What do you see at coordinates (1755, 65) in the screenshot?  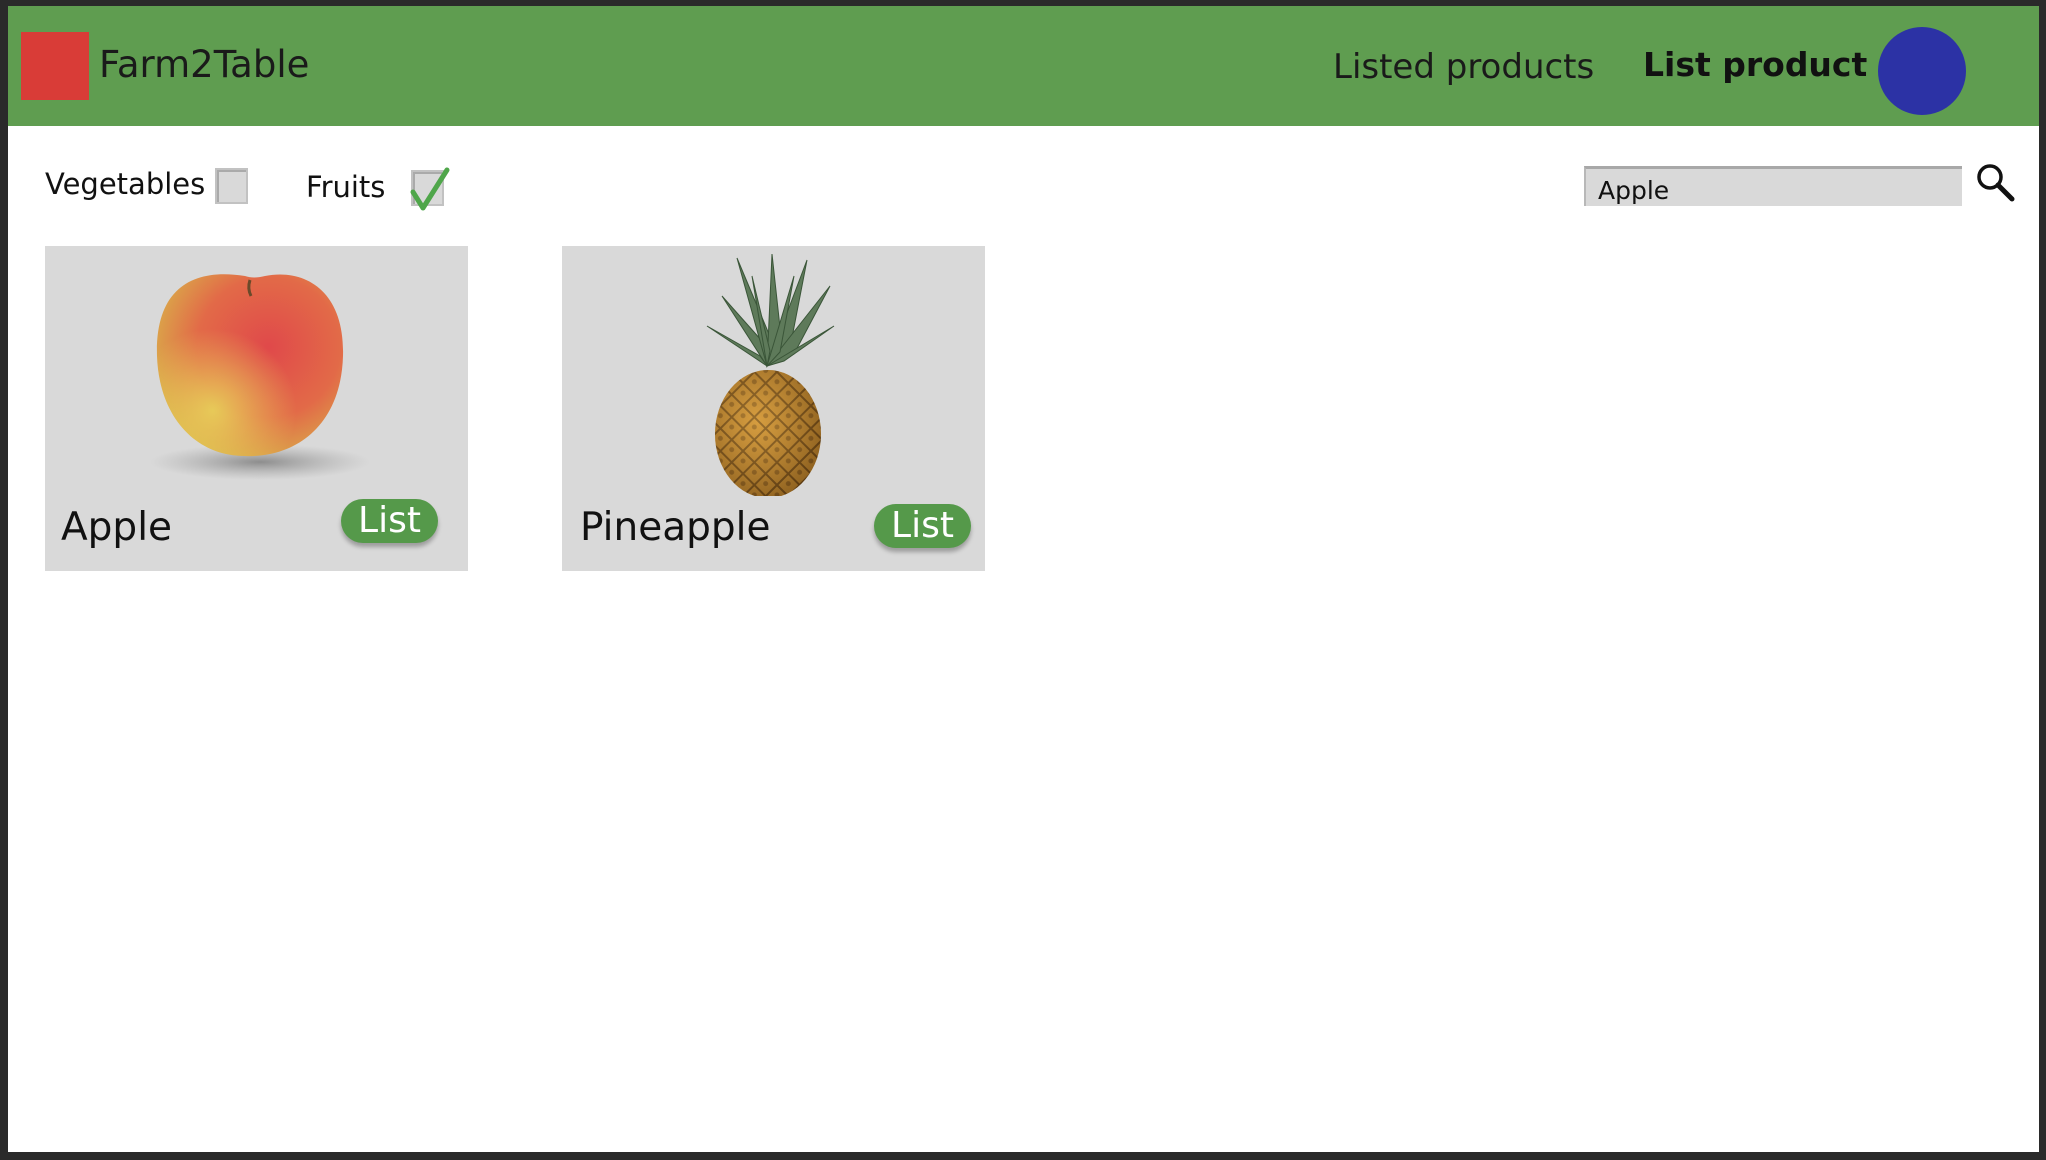 I see `nav-list-product: List product` at bounding box center [1755, 65].